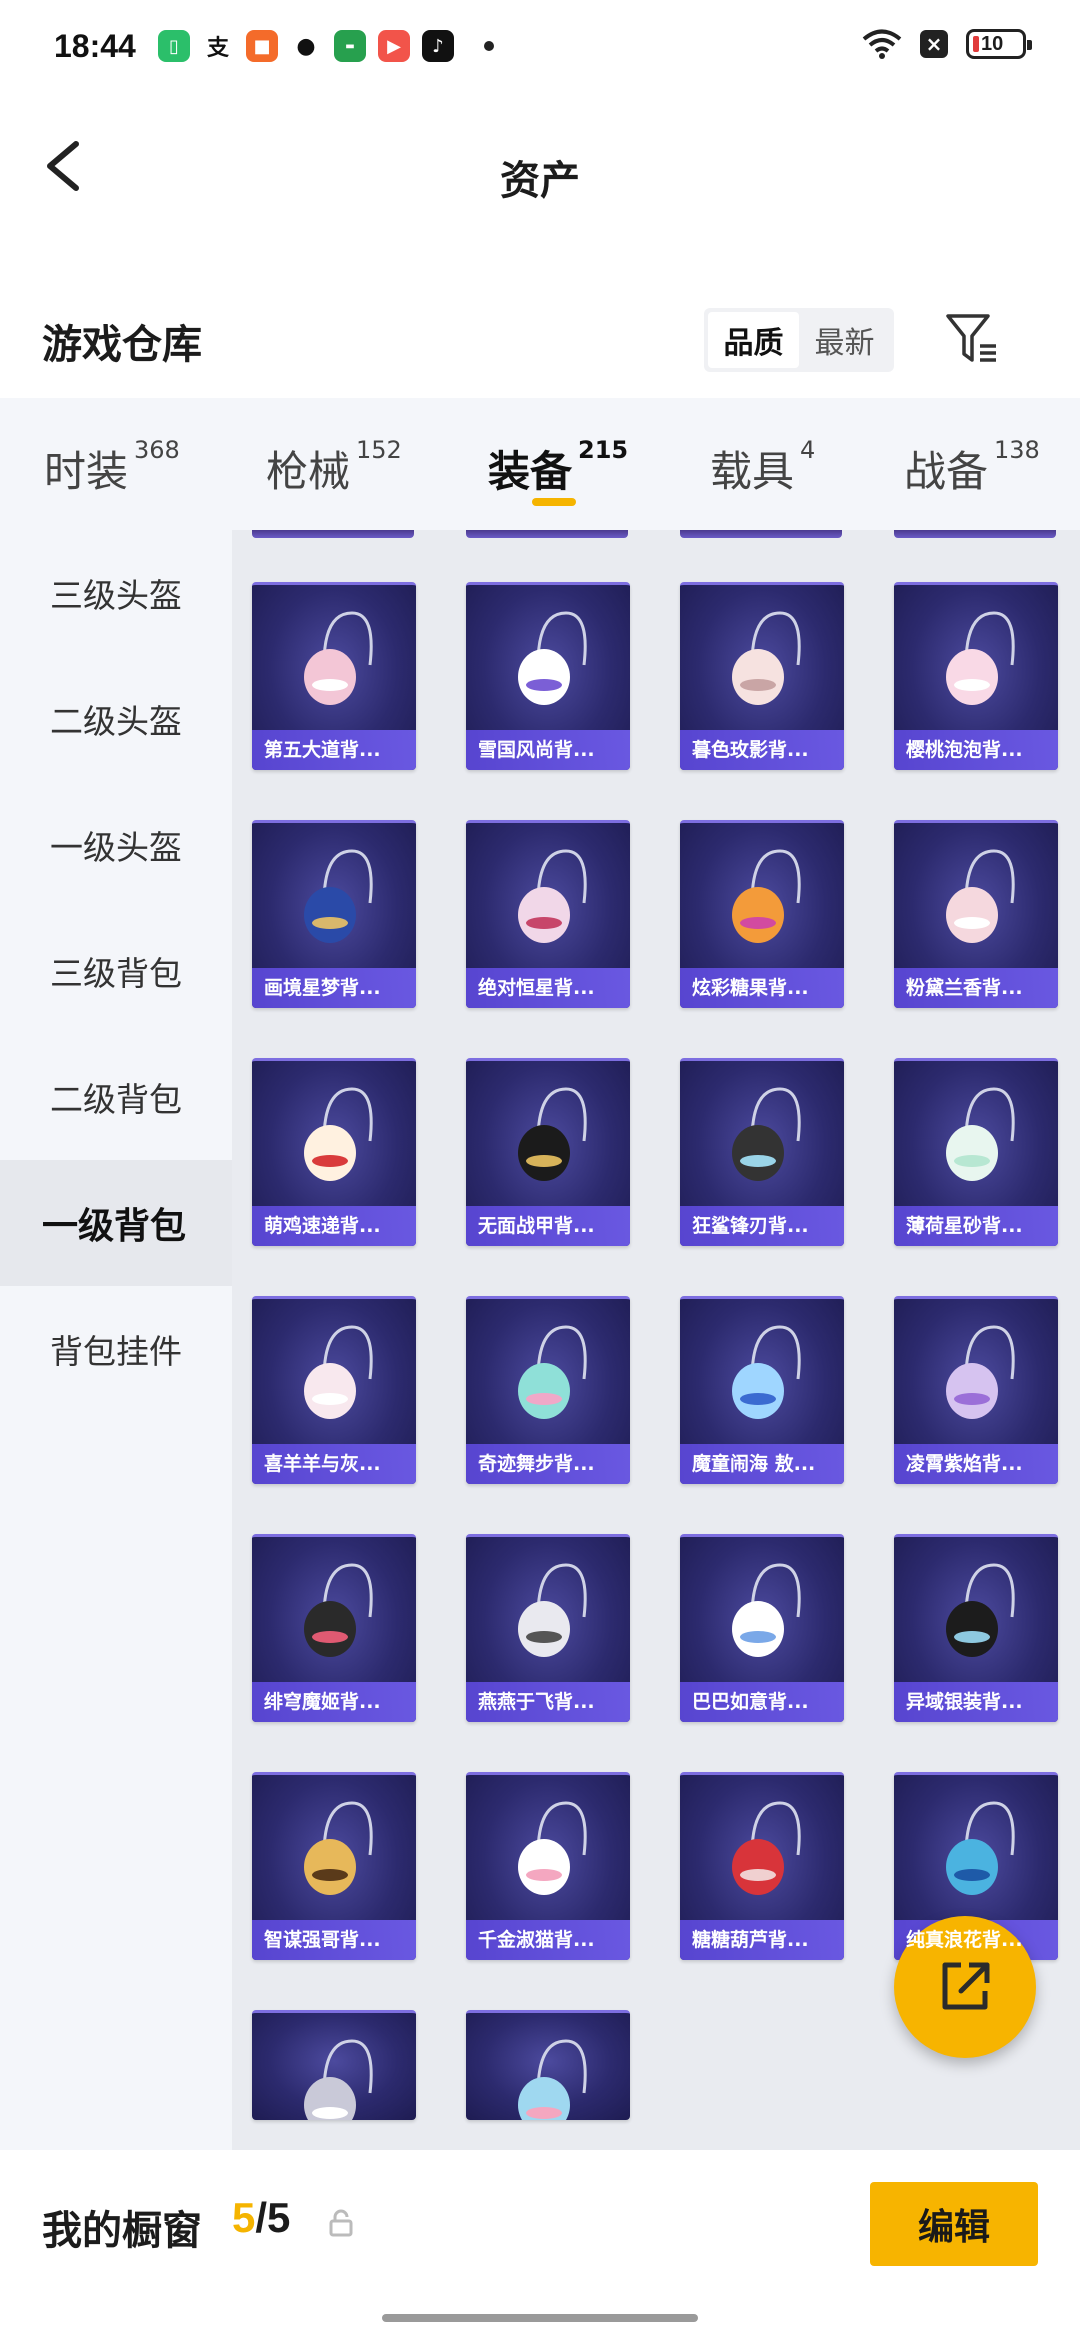  I want to click on sidebar-item-level2-backpack: 二级背包, so click(116, 1097).